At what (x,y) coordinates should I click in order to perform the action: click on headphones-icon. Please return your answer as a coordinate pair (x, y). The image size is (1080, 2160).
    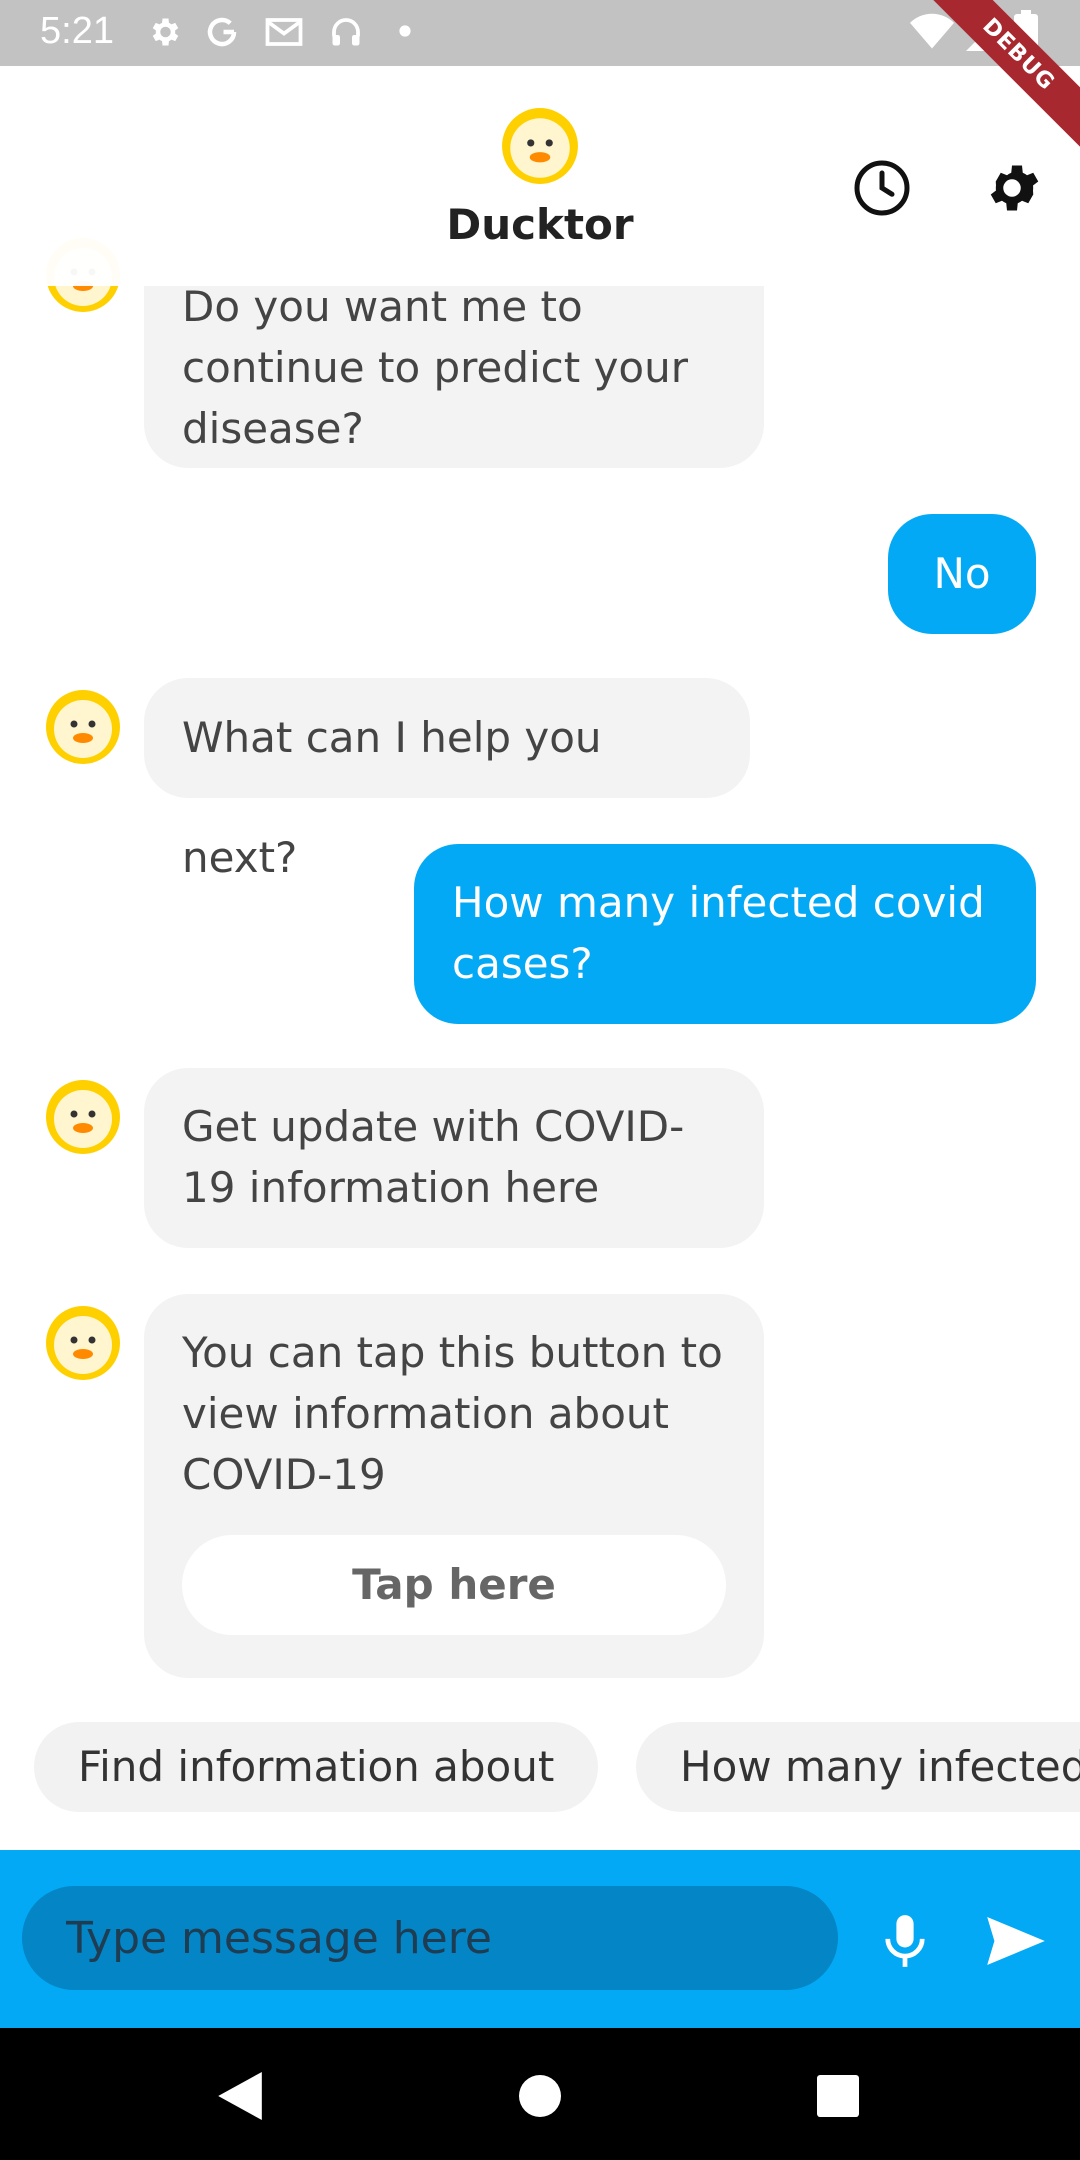
    Looking at the image, I should click on (346, 32).